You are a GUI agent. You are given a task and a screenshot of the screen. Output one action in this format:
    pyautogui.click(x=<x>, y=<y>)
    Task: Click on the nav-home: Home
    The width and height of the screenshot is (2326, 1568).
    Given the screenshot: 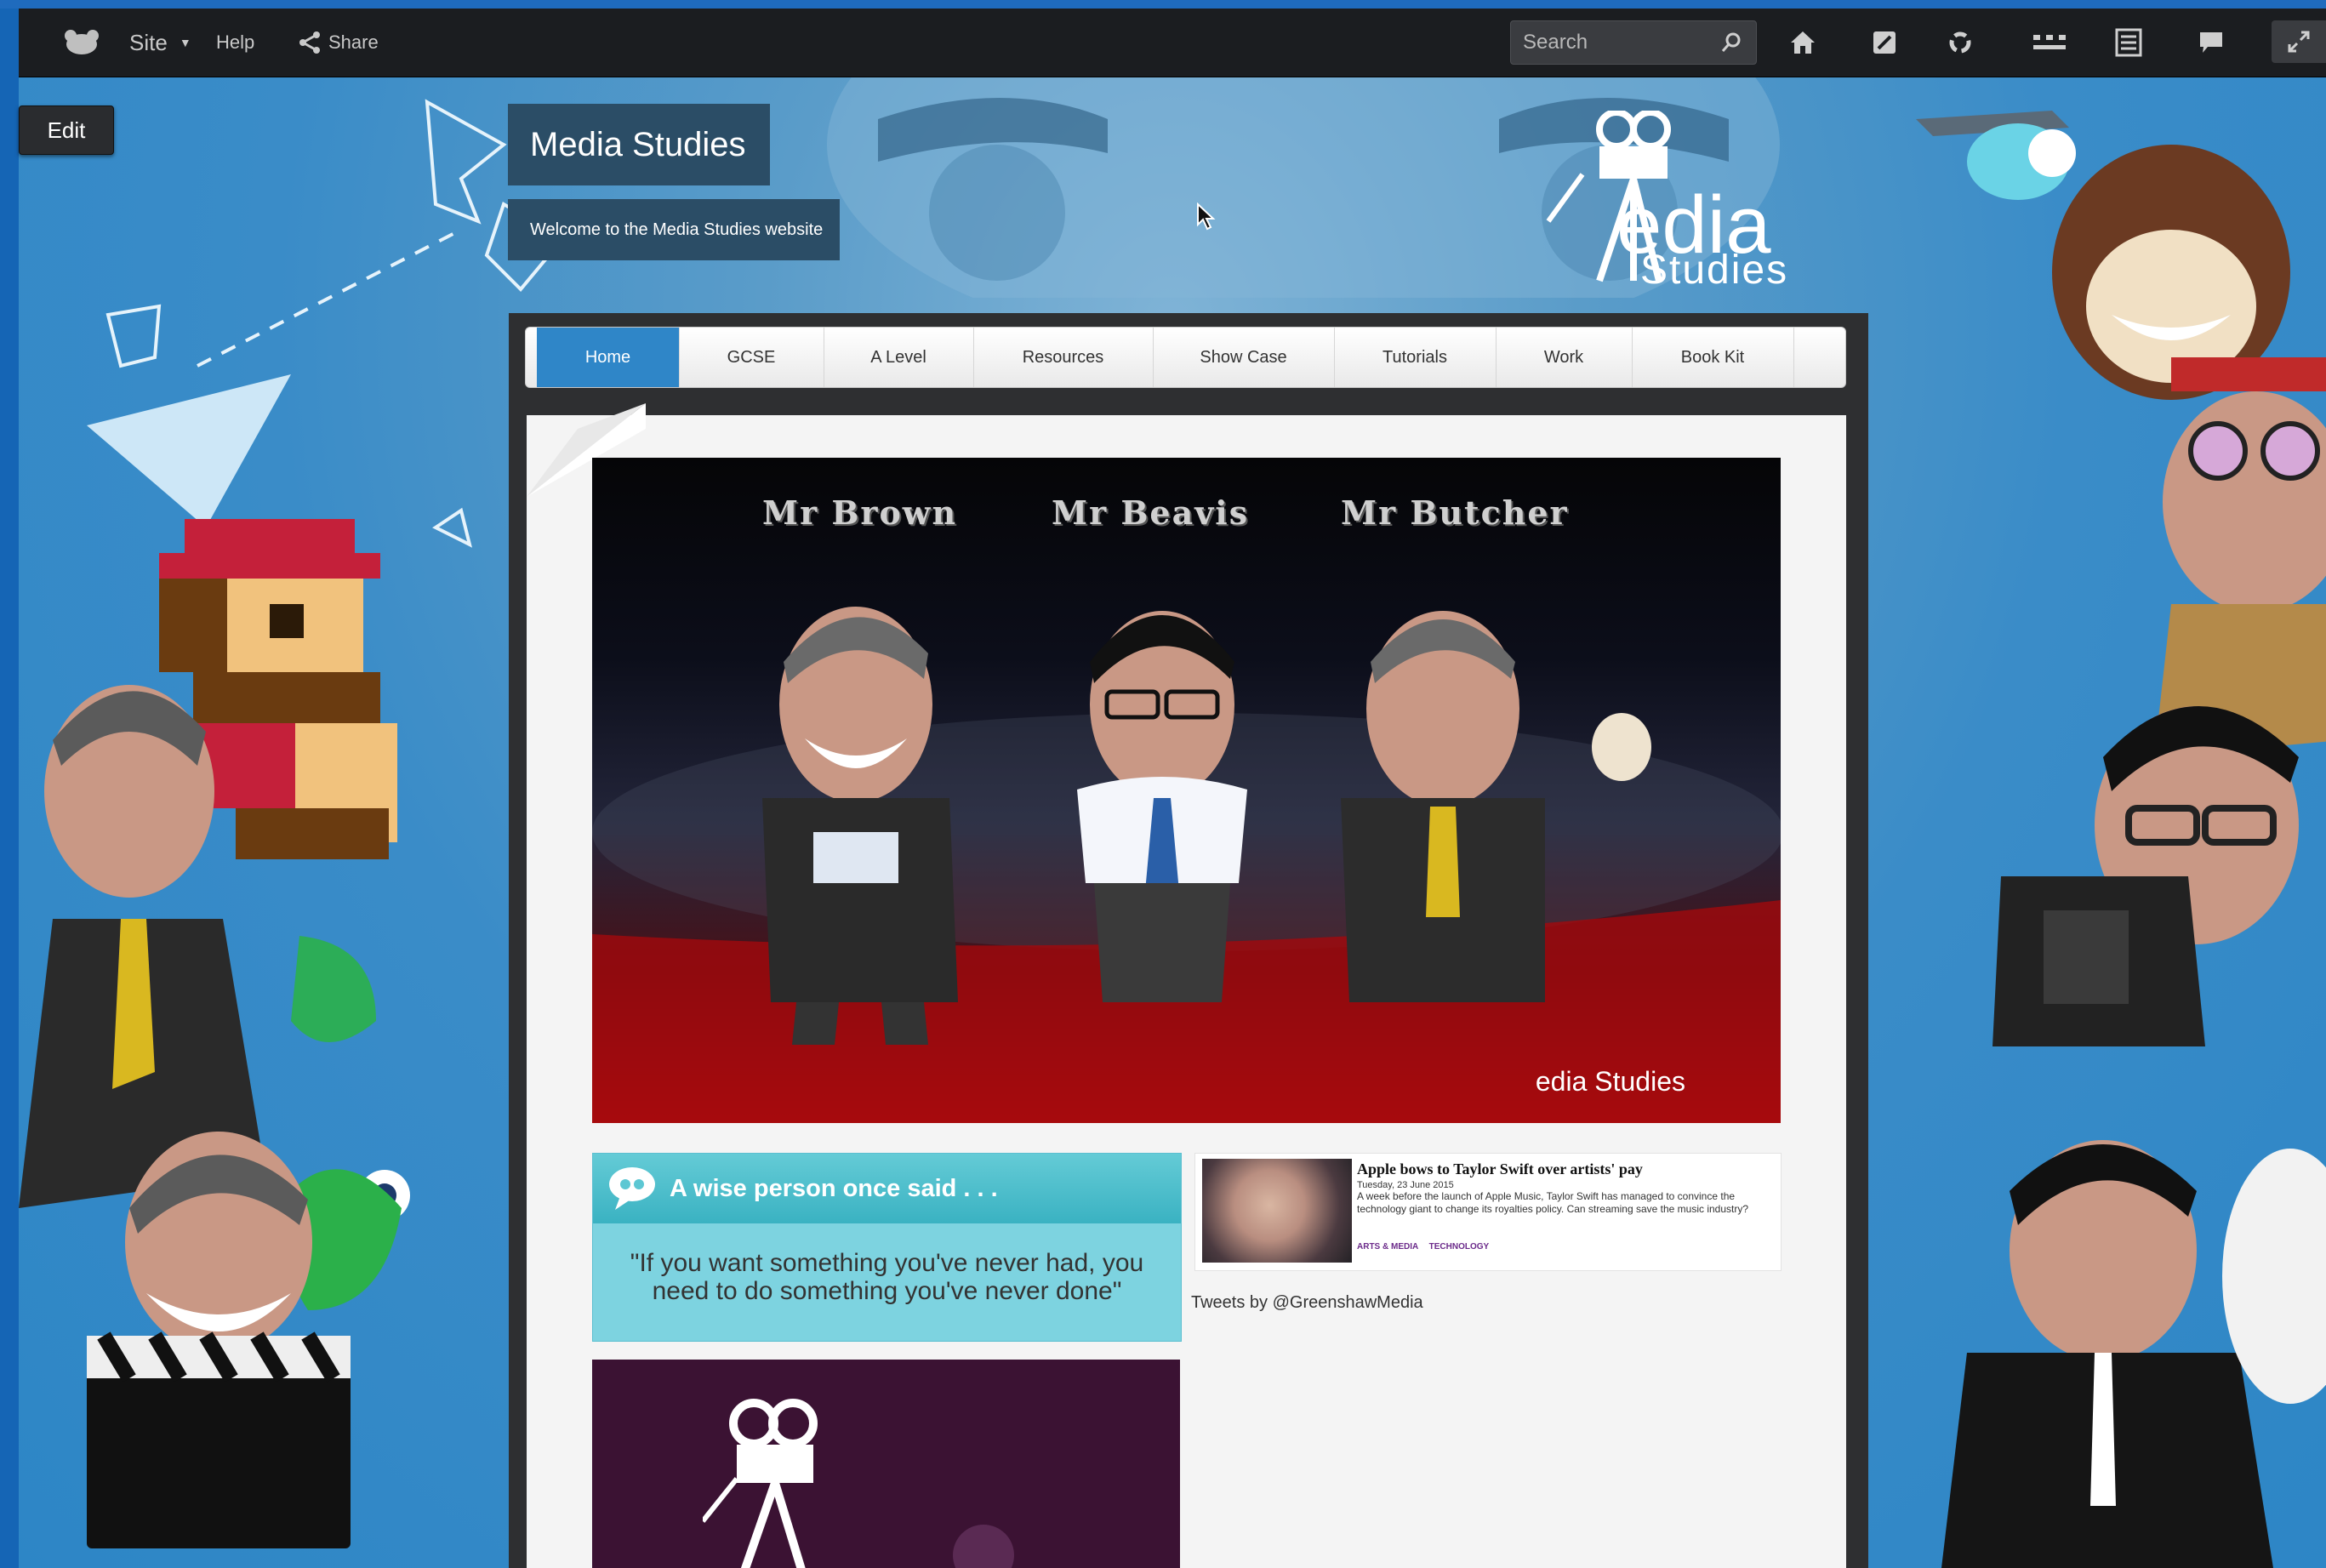 What is the action you would take?
    pyautogui.click(x=608, y=357)
    